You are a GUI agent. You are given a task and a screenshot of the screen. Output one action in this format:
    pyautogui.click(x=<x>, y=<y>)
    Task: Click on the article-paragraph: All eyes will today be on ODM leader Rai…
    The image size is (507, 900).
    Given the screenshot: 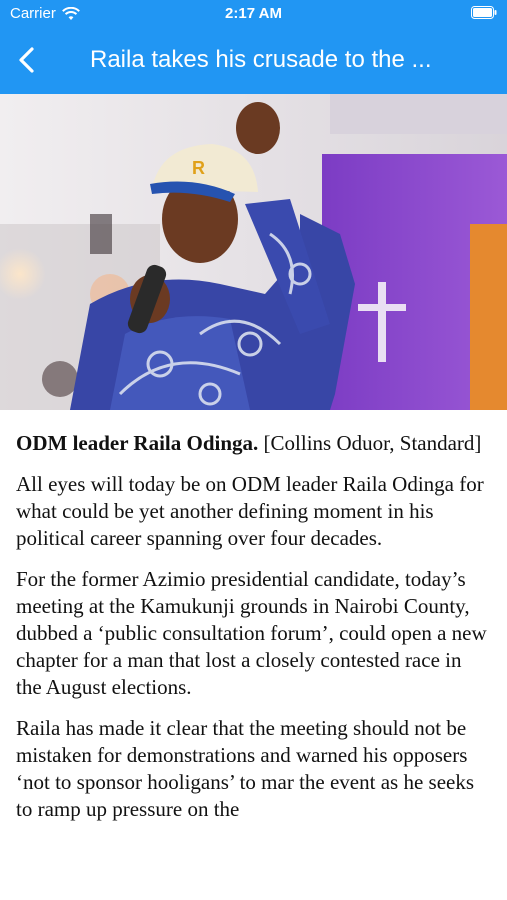 What is the action you would take?
    pyautogui.click(x=250, y=511)
    